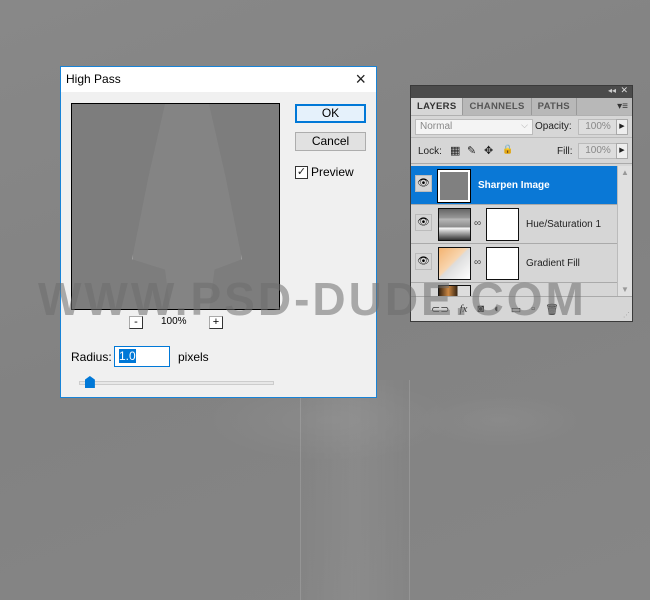  I want to click on panel-header: ◂◂ ✕, so click(521, 91).